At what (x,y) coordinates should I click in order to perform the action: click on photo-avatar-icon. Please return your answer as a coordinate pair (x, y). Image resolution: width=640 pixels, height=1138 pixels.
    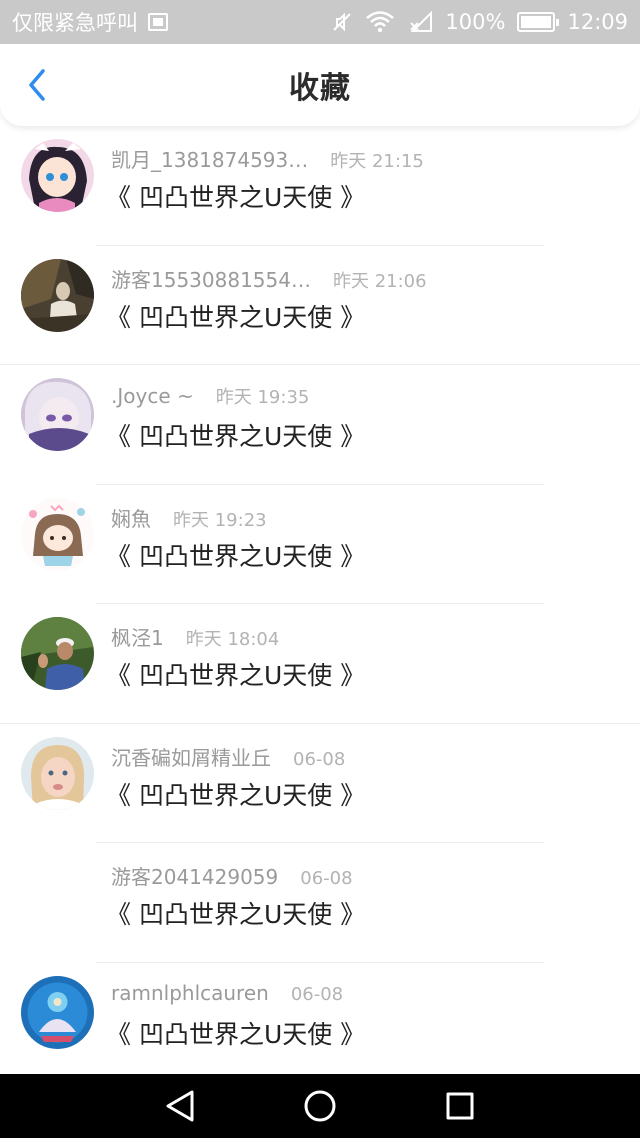
    Looking at the image, I should click on (57, 295).